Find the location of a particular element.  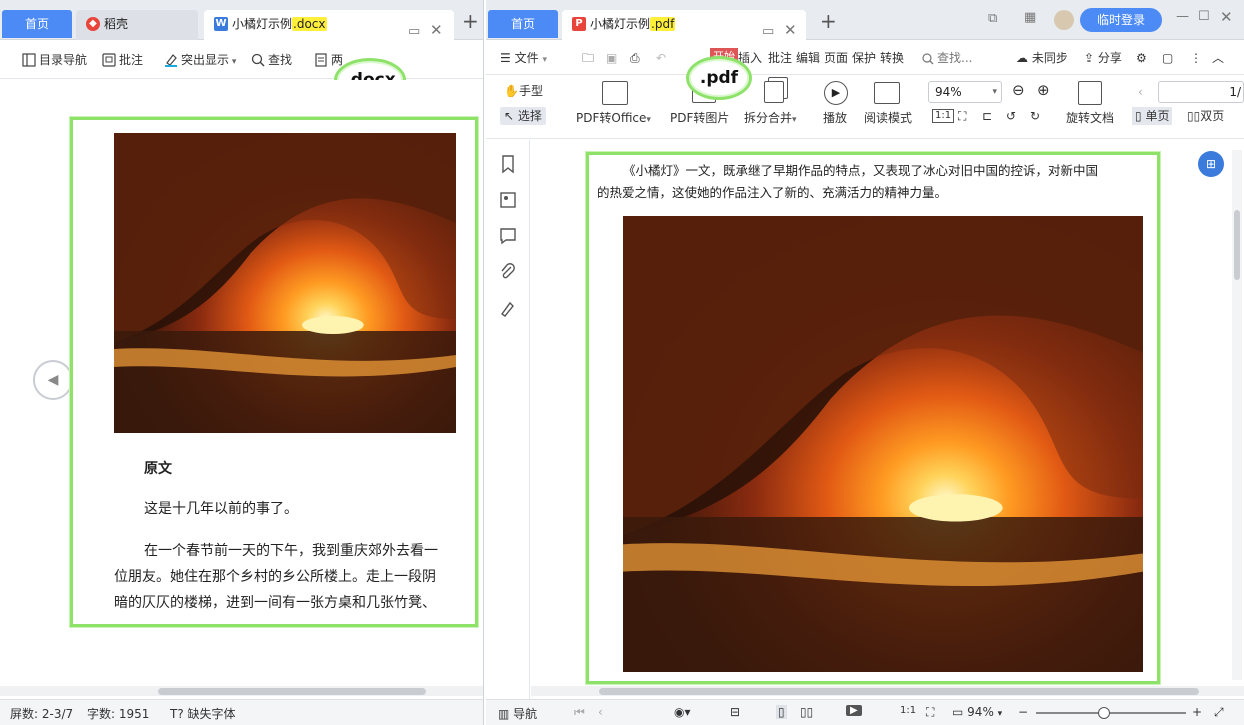

rotate-left-icon: ↺ is located at coordinates (1011, 116).